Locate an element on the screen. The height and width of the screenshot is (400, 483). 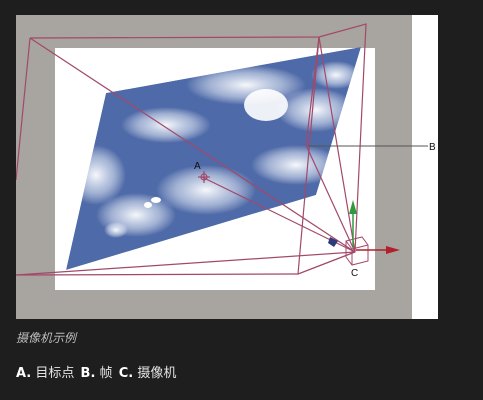
legend-key: B. is located at coordinates (88, 373).